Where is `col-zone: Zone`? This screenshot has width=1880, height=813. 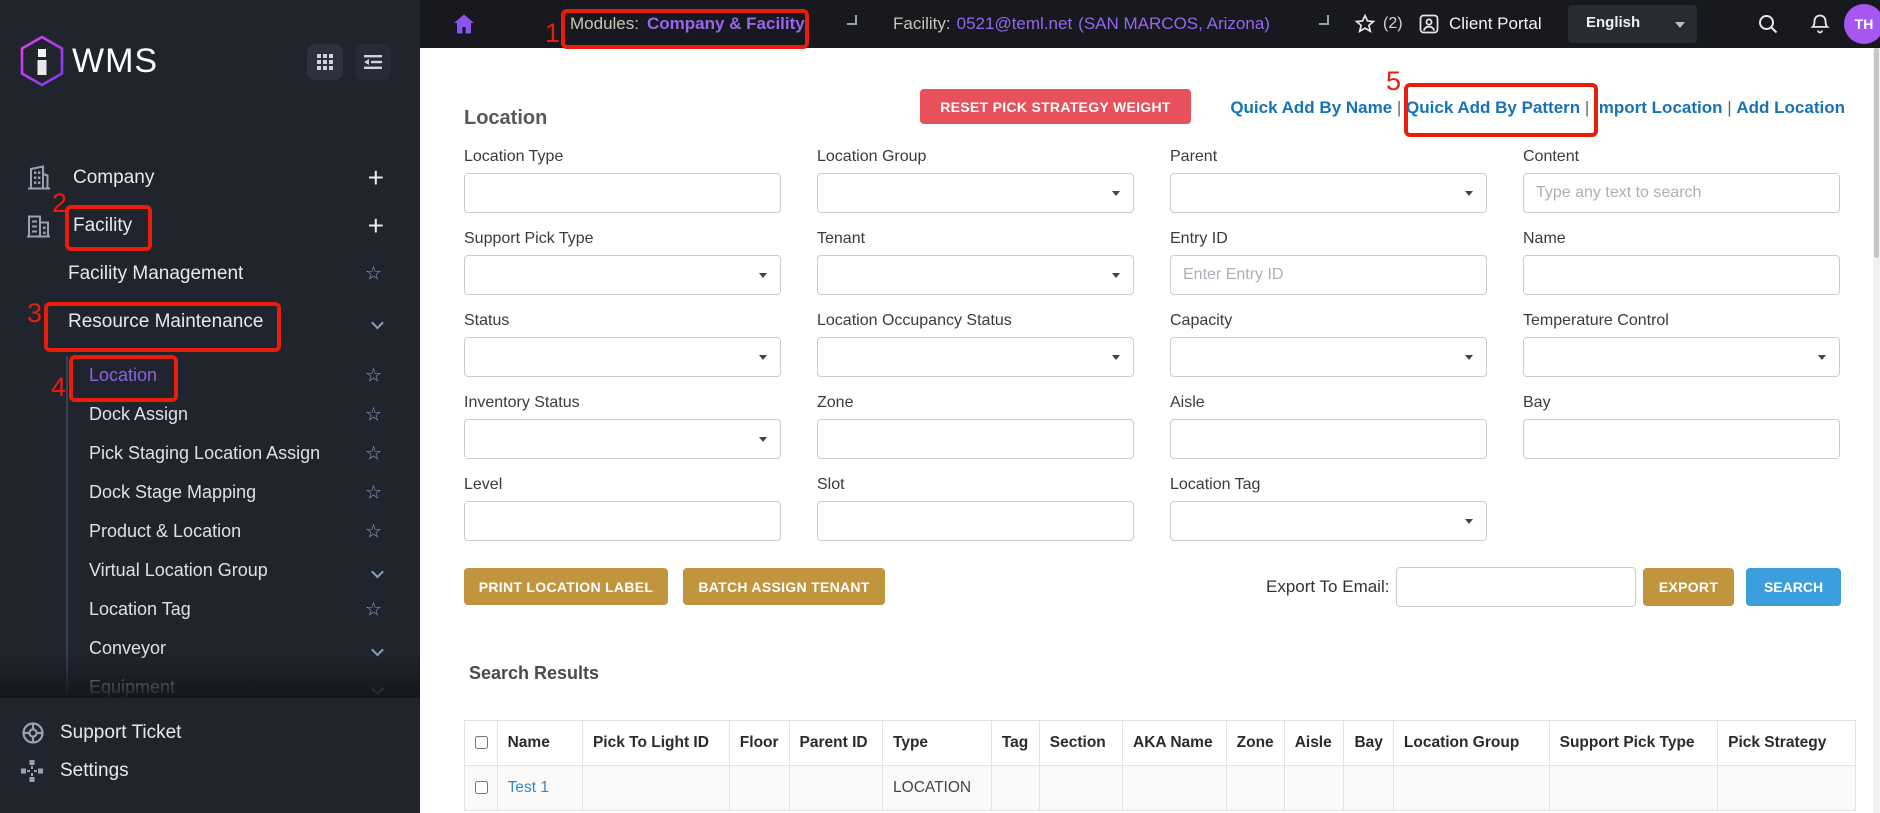 col-zone: Zone is located at coordinates (1255, 743).